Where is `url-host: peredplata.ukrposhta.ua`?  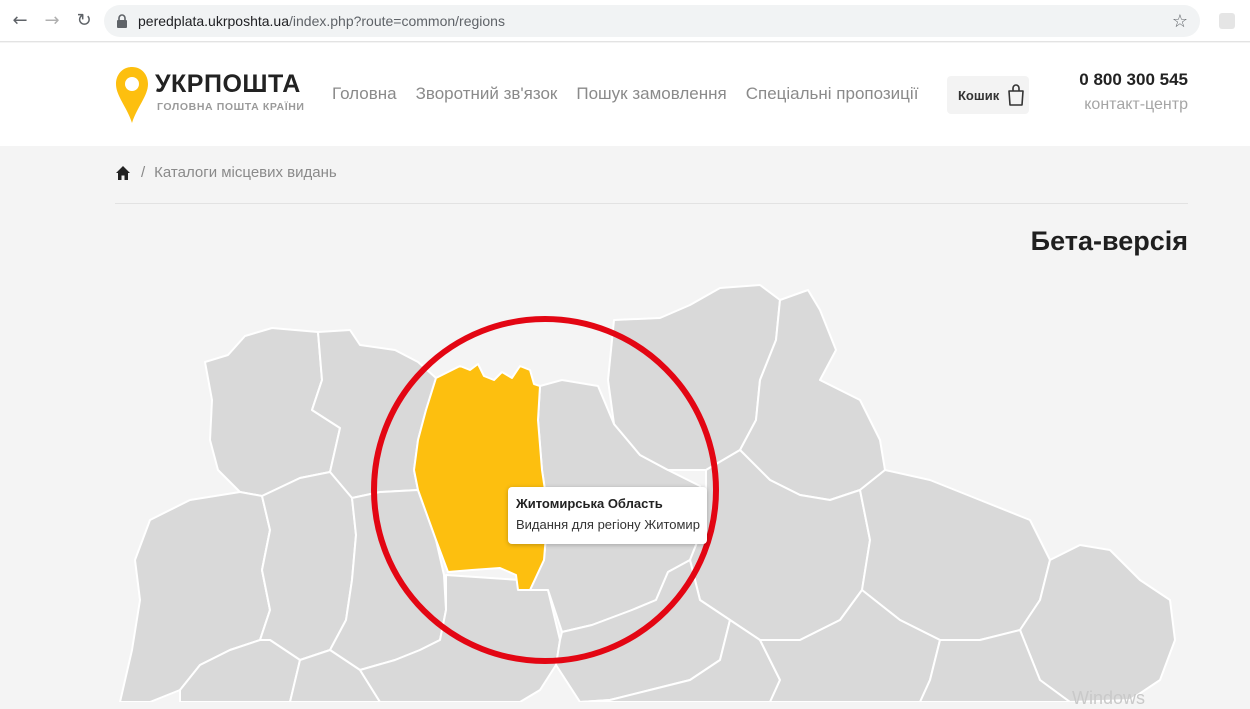
url-host: peredplata.ukrposhta.ua is located at coordinates (213, 21).